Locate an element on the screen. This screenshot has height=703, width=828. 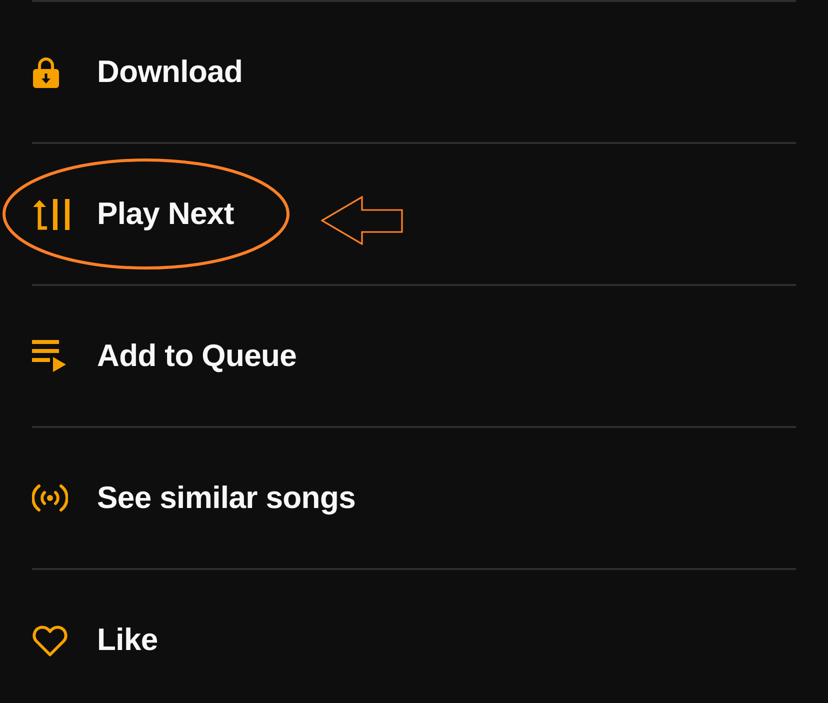
queue-list-icon is located at coordinates (49, 356).